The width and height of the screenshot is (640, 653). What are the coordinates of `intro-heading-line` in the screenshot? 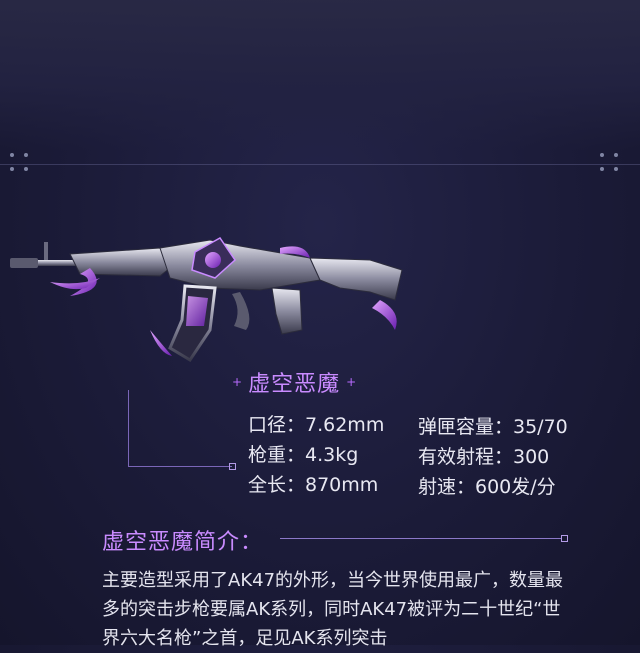 It's located at (421, 538).